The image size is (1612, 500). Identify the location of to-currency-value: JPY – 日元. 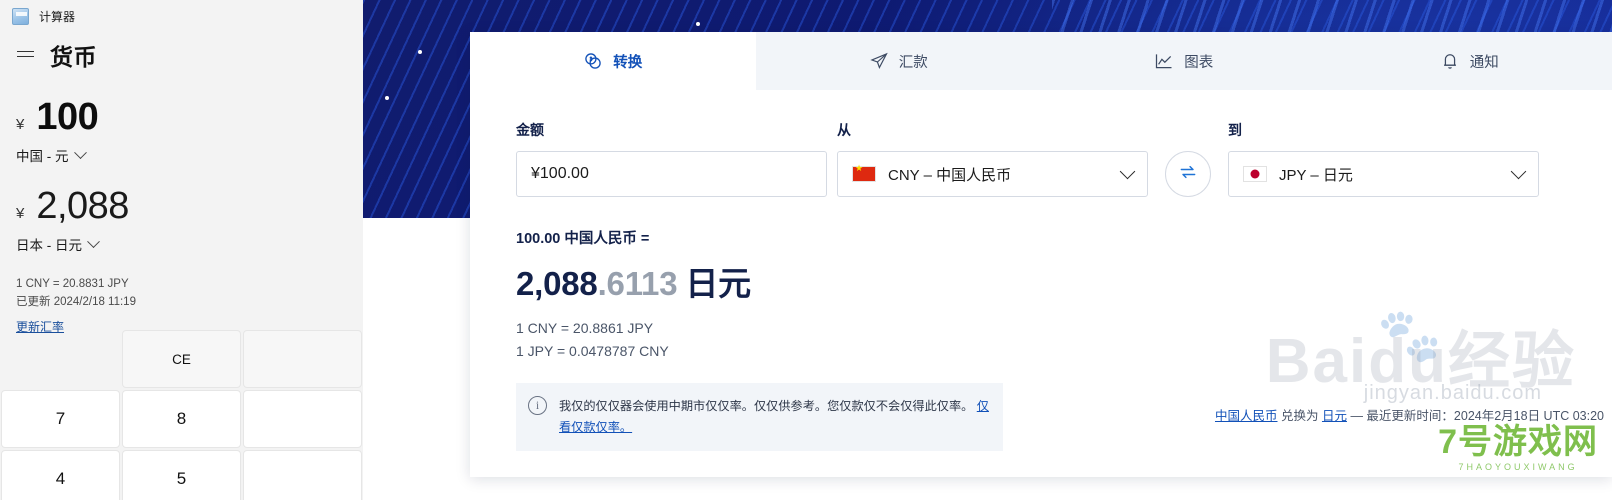
(1316, 175).